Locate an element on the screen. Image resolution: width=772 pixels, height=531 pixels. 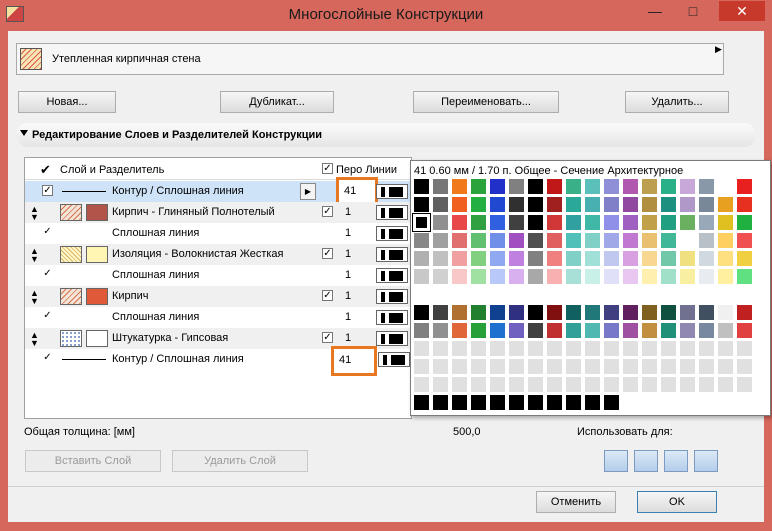
line-type-popup-button: ▶ is located at coordinates (308, 191).